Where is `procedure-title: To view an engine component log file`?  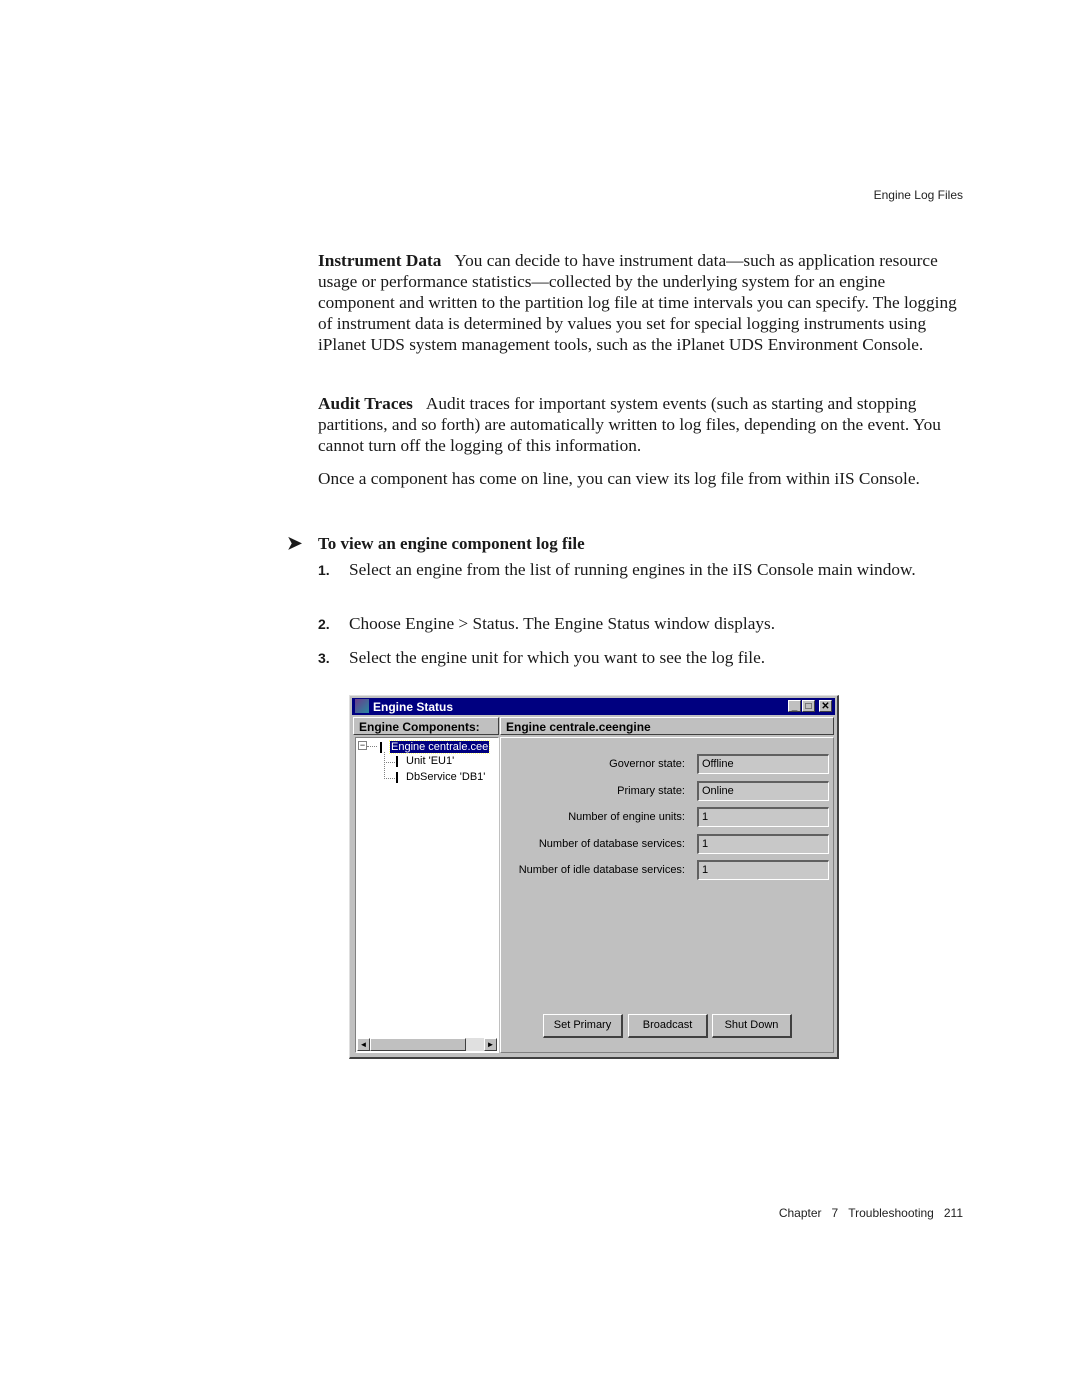
procedure-title: To view an engine component log file is located at coordinates (451, 543).